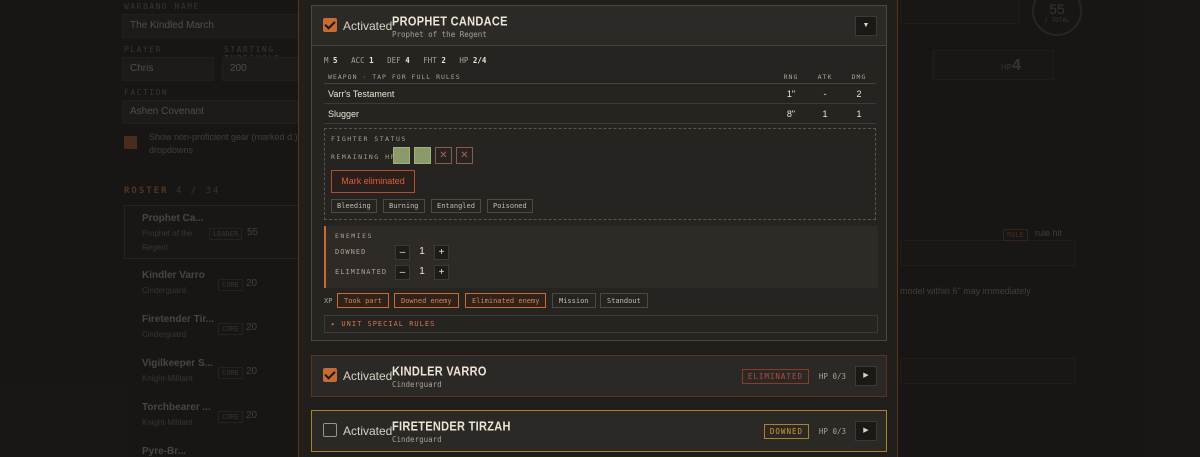  Describe the element at coordinates (825, 77) in the screenshot. I see `col-atk: ATK` at that location.